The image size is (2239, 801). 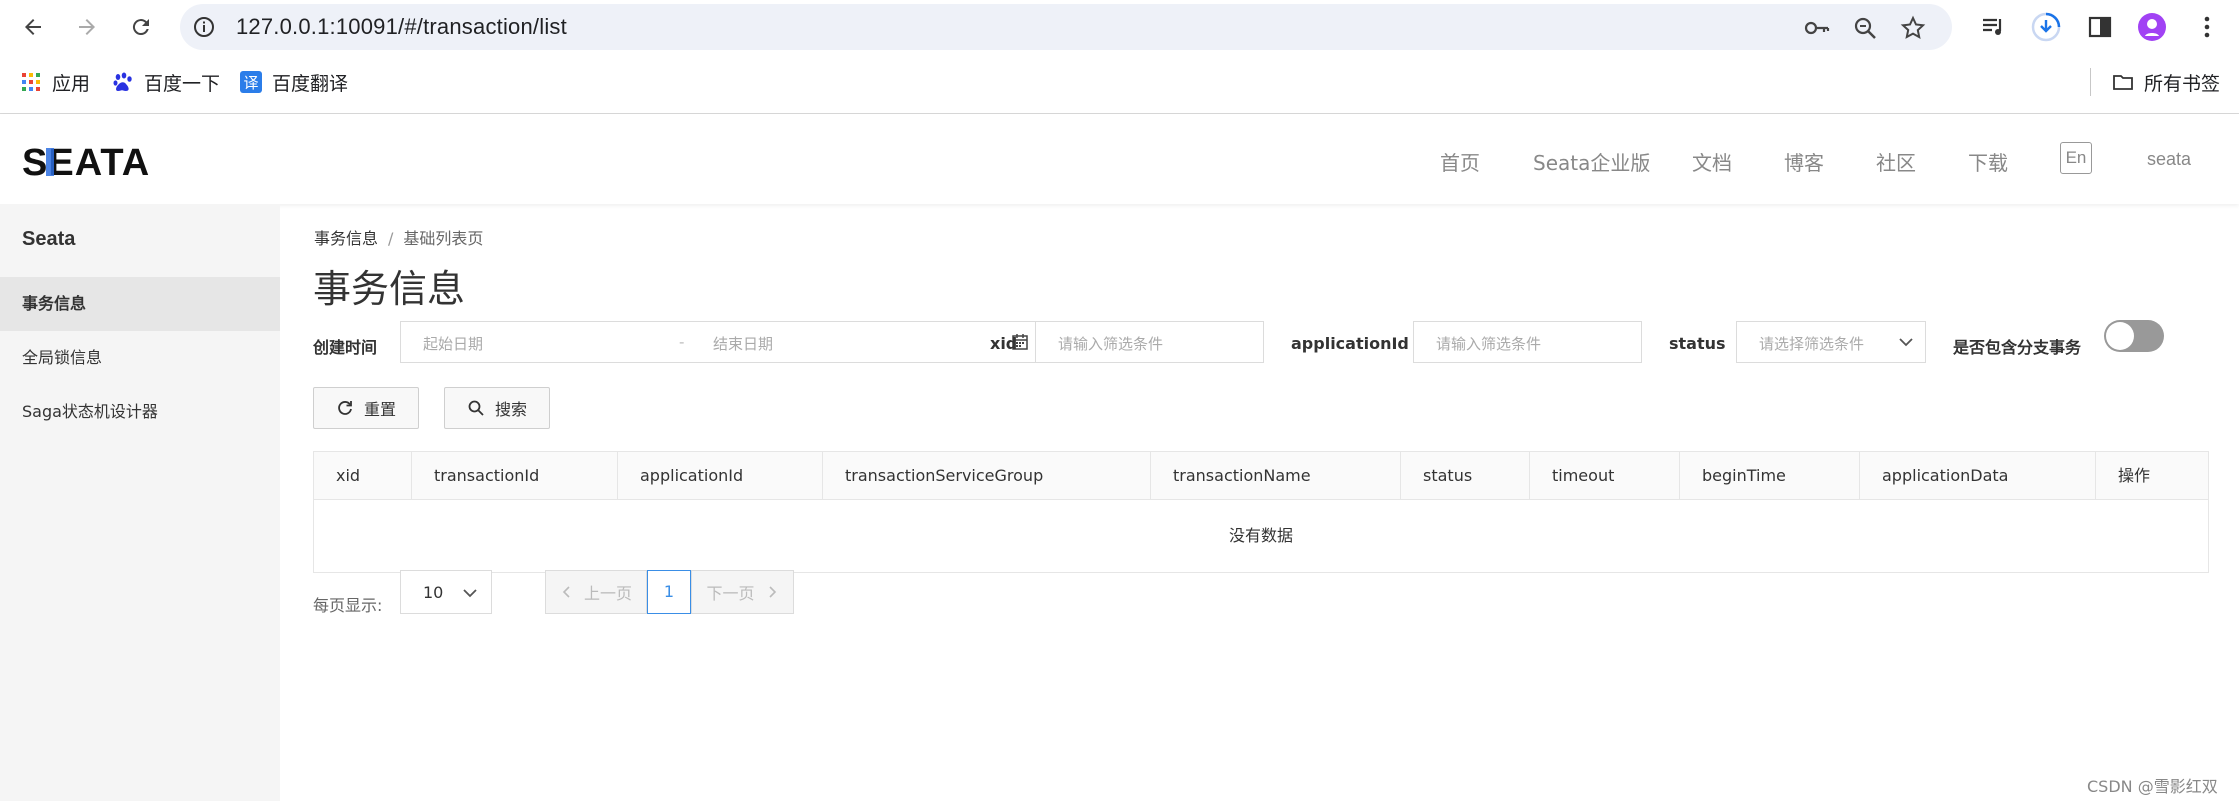 What do you see at coordinates (345, 347) in the screenshot?
I see `created-time-label: 创建时间` at bounding box center [345, 347].